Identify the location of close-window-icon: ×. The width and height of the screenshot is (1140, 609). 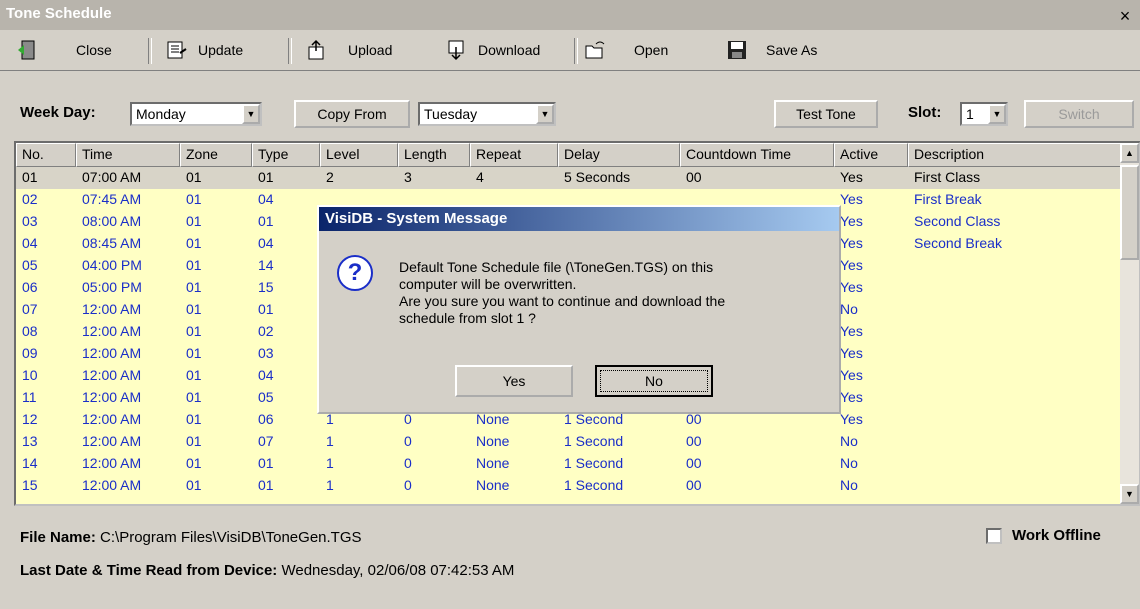
(1125, 16).